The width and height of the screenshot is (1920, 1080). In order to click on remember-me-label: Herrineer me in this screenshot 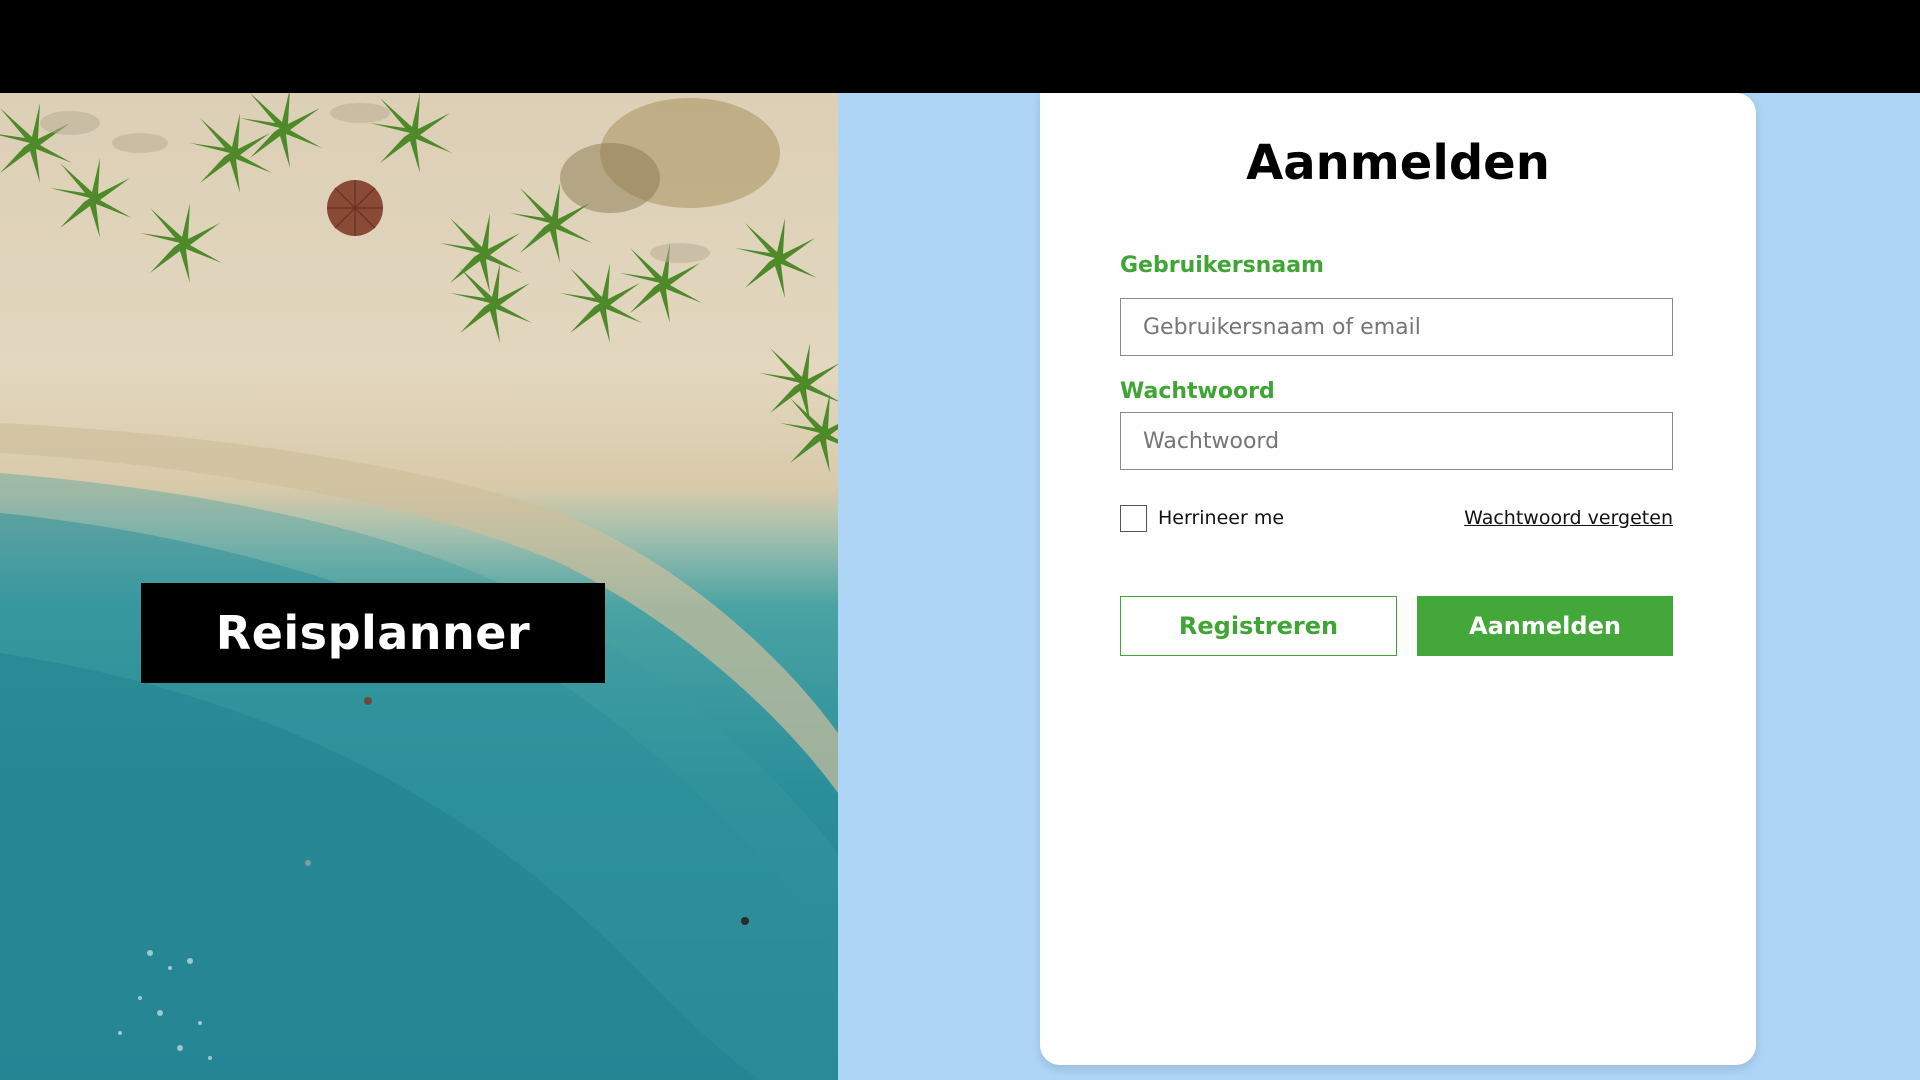, I will do `click(1221, 518)`.